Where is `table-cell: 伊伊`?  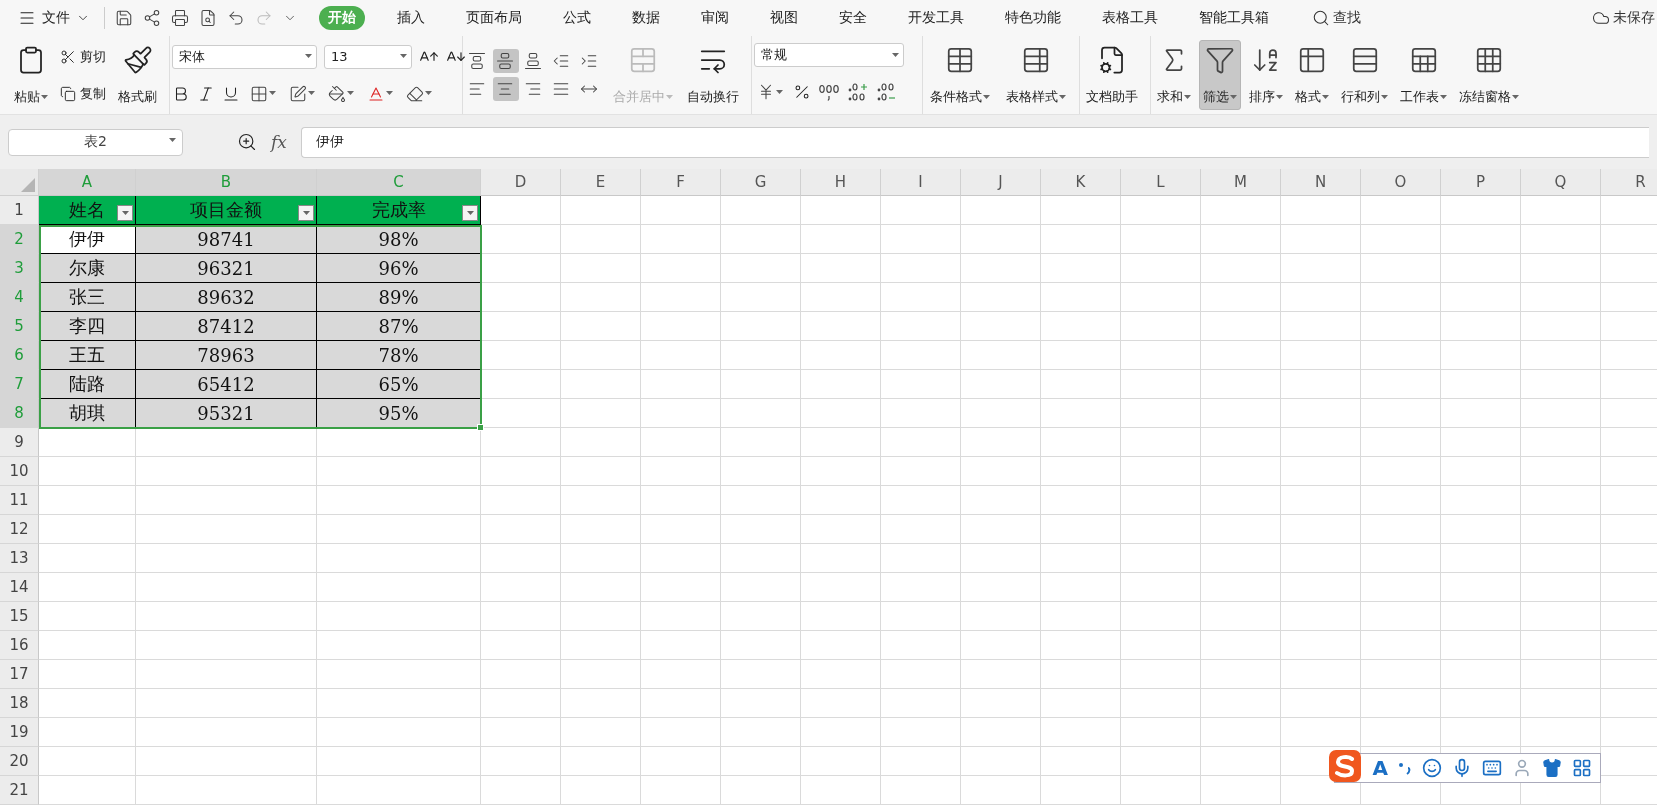
table-cell: 伊伊 is located at coordinates (87, 239).